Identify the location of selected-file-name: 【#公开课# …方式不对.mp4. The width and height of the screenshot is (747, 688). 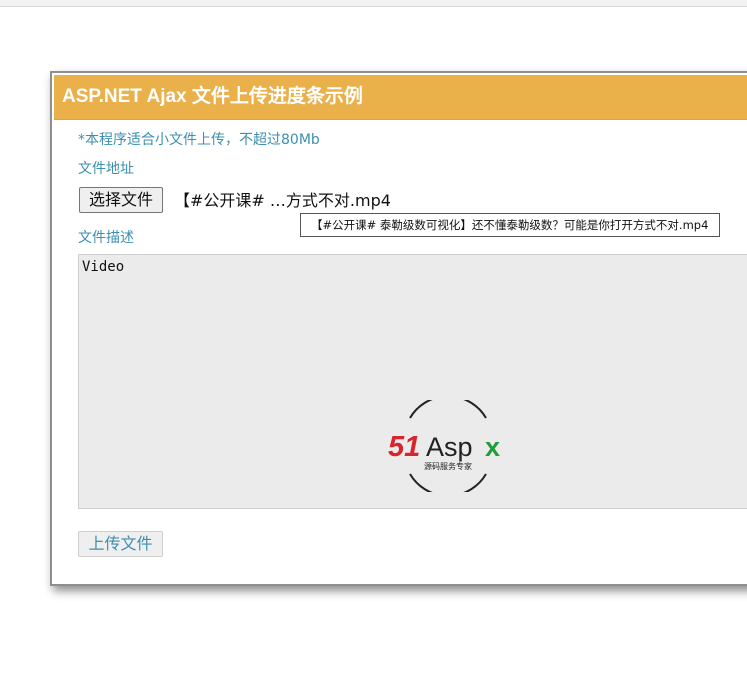
(282, 200).